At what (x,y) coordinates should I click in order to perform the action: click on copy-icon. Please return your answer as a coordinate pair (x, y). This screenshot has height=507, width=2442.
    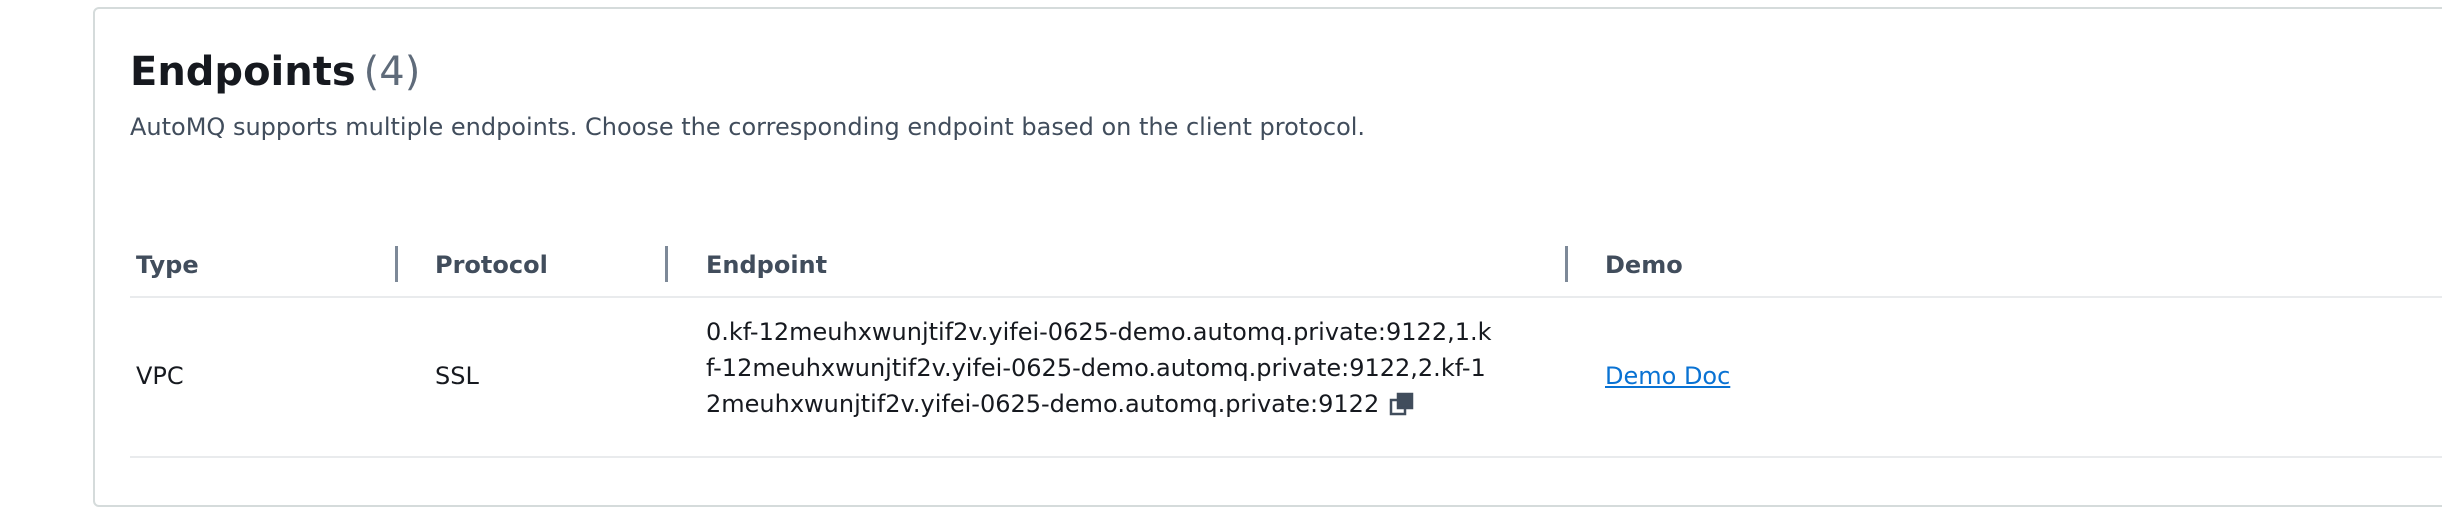
    Looking at the image, I should click on (1402, 405).